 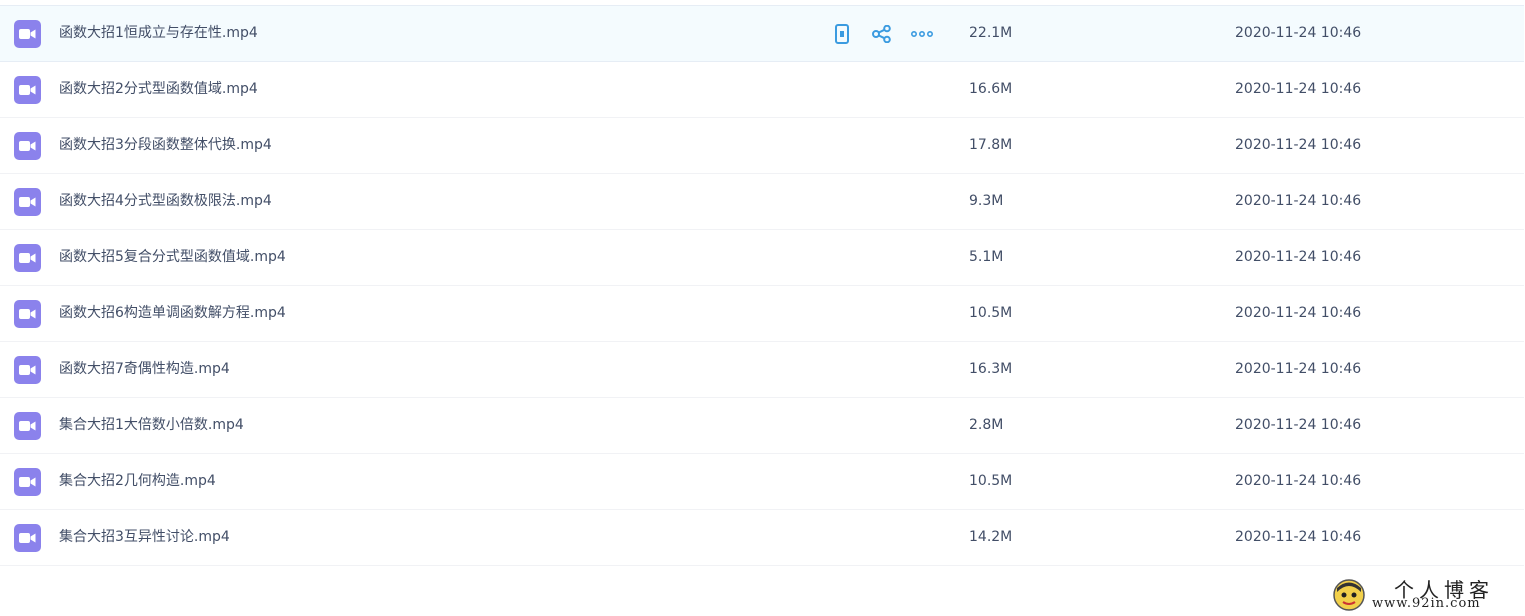 What do you see at coordinates (158, 89) in the screenshot?
I see `file-name: 函数大招2分式型函数值域.mp4` at bounding box center [158, 89].